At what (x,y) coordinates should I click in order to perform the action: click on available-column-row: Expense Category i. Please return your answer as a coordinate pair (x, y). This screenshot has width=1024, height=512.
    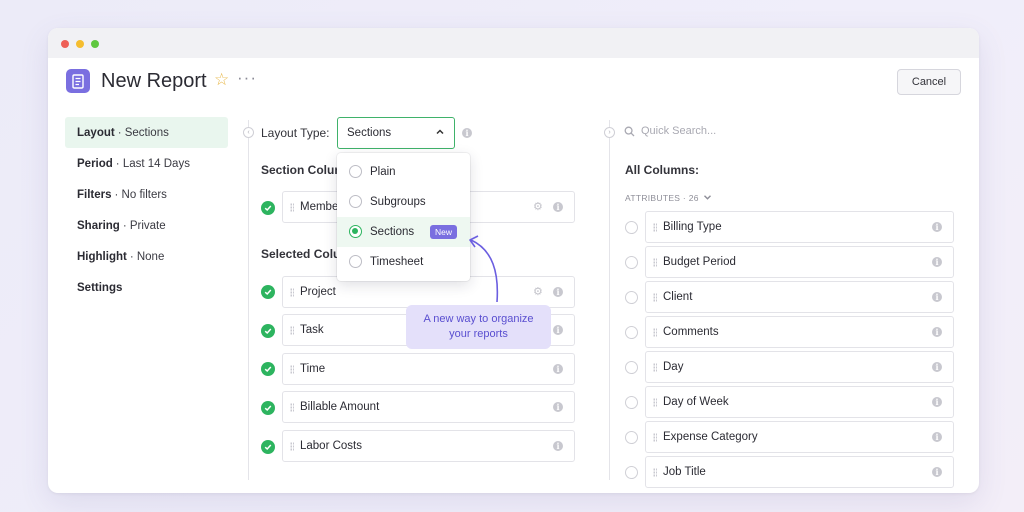
    Looking at the image, I should click on (799, 437).